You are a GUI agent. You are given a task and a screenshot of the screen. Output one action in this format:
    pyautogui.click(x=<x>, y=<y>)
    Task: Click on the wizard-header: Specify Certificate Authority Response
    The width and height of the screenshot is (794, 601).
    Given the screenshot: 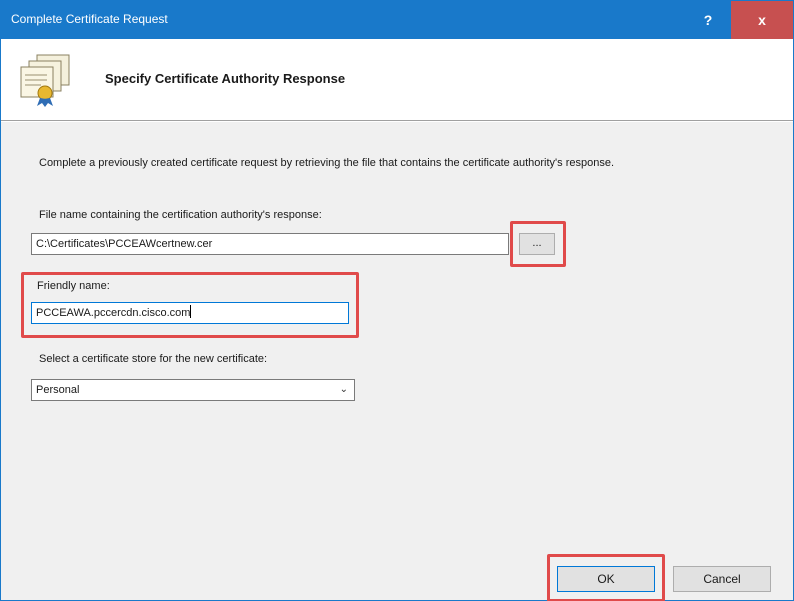 What is the action you would take?
    pyautogui.click(x=397, y=80)
    